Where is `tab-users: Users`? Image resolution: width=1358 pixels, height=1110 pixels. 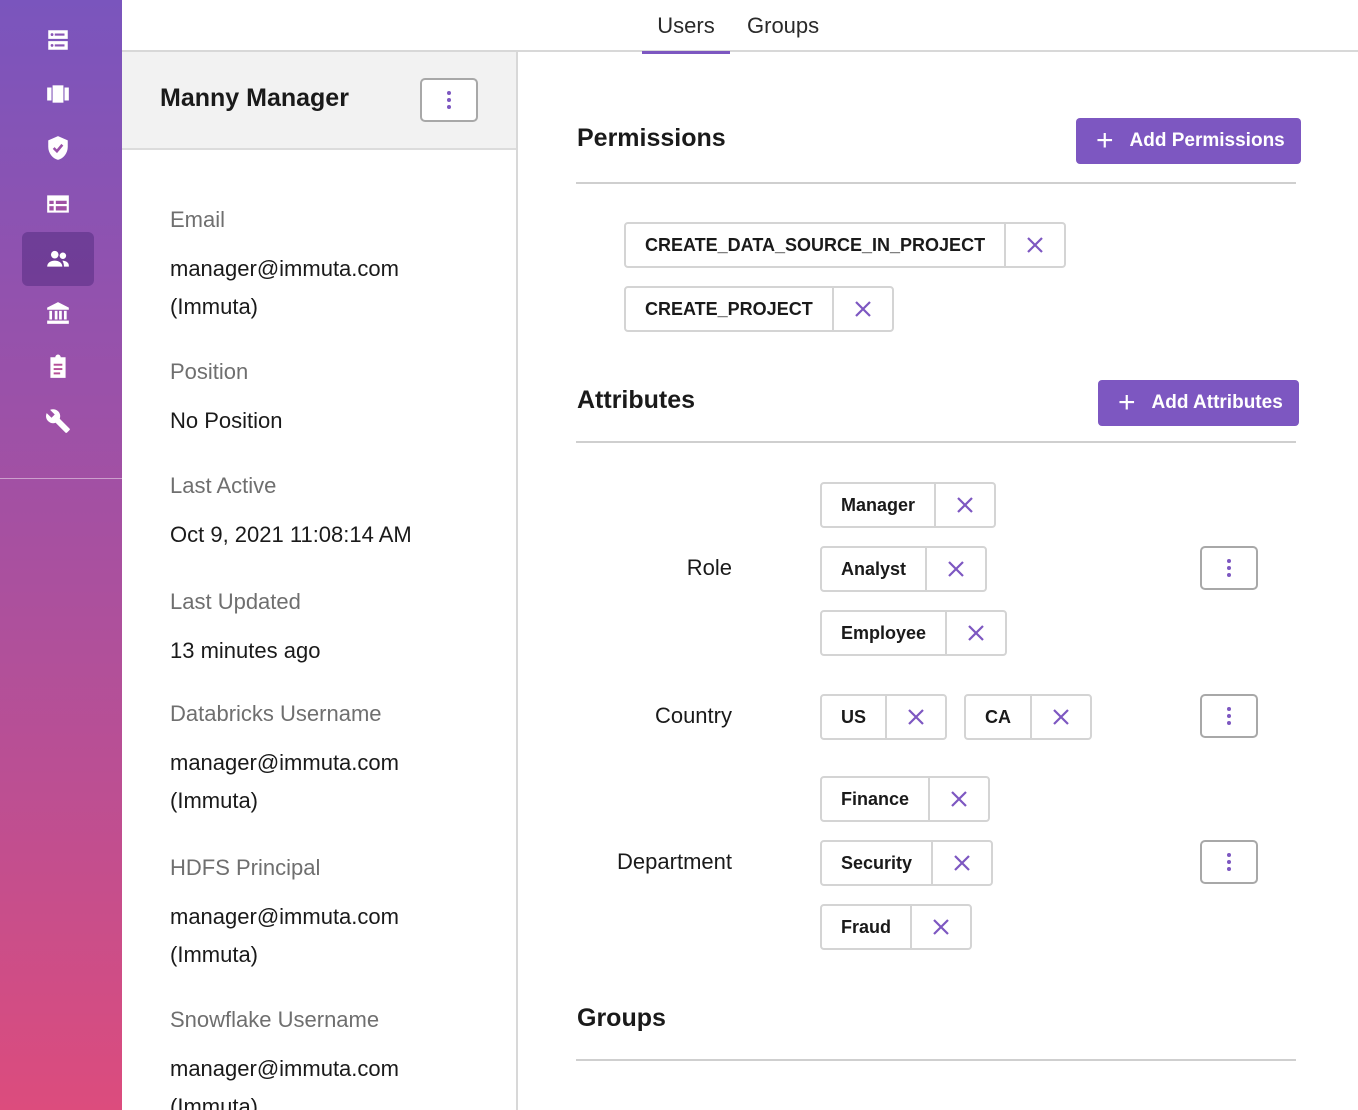 tab-users: Users is located at coordinates (686, 27).